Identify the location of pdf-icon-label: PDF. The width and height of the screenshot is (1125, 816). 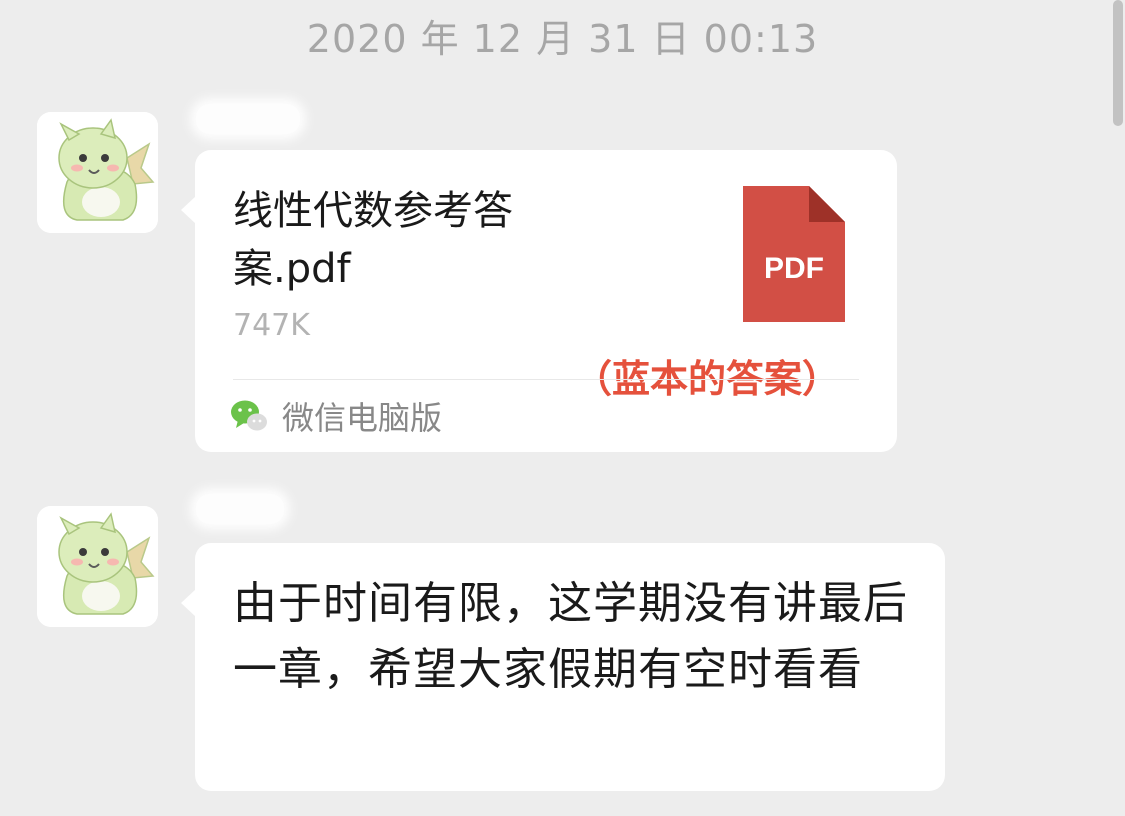
(794, 268).